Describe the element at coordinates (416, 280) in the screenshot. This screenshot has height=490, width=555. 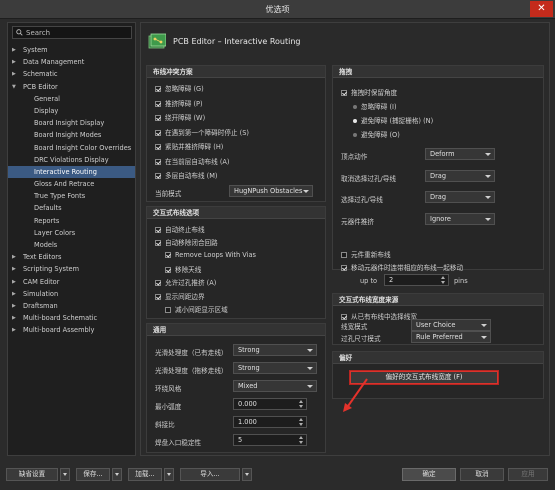
I see `upto-pins-spinner: 2` at that location.